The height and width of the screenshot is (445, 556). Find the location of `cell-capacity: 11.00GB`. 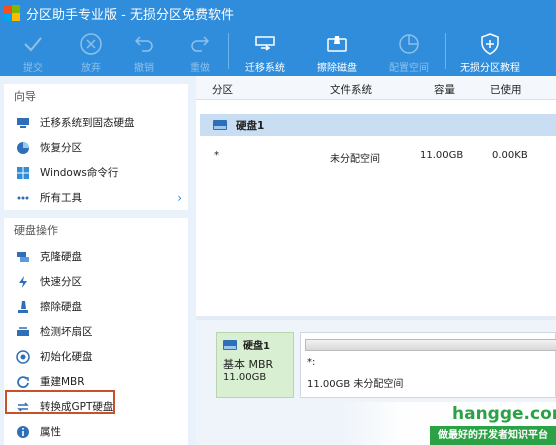

cell-capacity: 11.00GB is located at coordinates (442, 155).